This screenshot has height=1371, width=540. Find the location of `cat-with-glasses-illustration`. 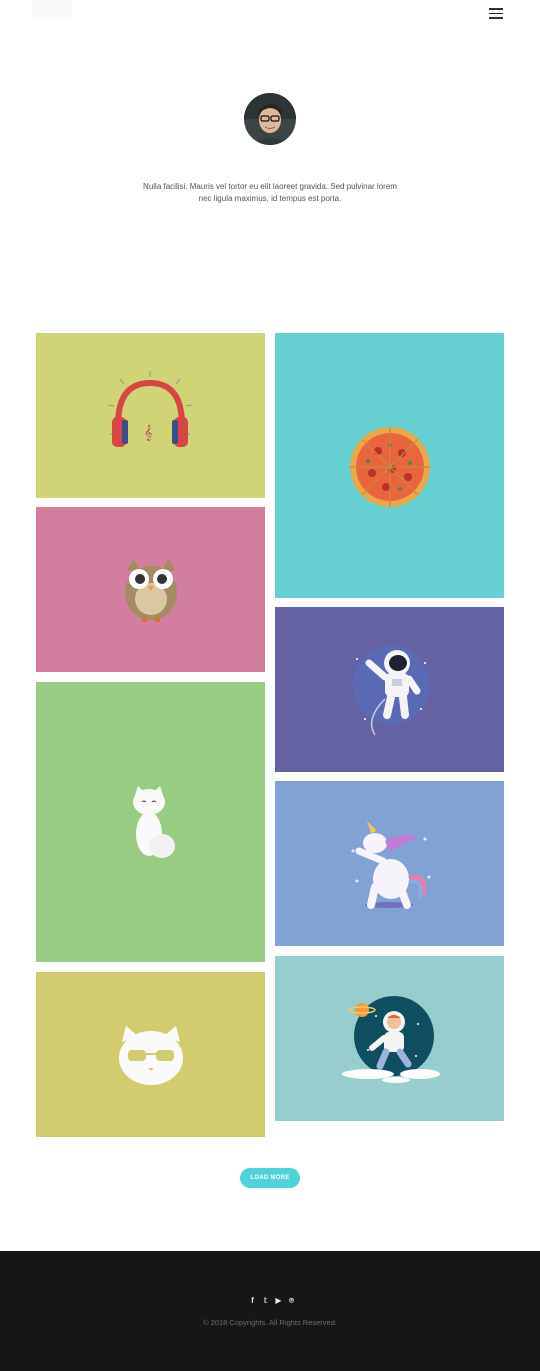

cat-with-glasses-illustration is located at coordinates (151, 1055).